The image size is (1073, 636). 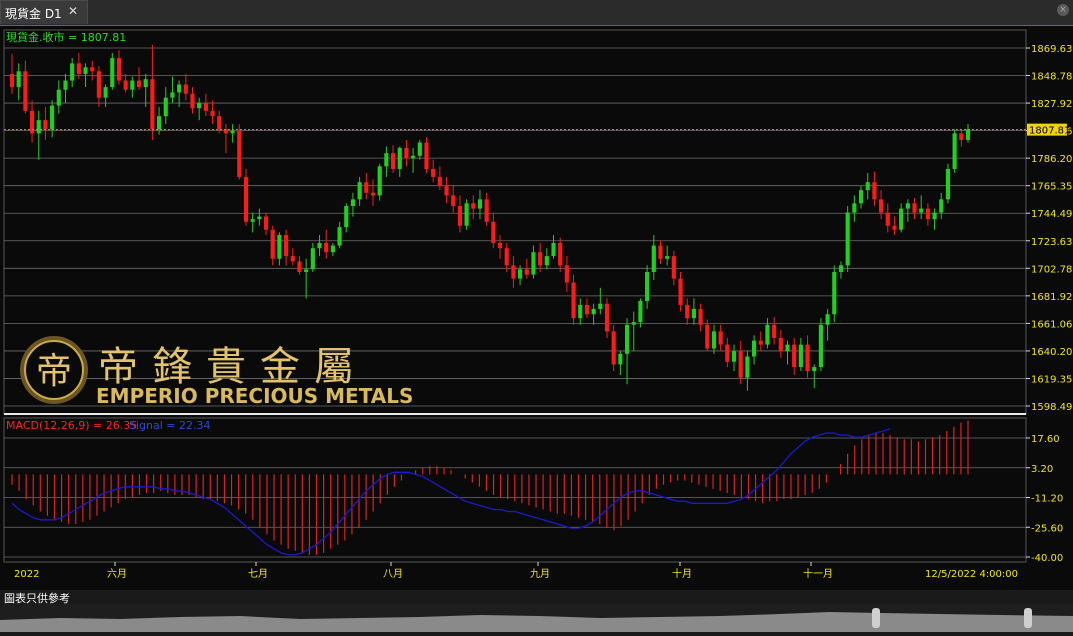 I want to click on price-tick-label: 1681.92, so click(x=1051, y=297).